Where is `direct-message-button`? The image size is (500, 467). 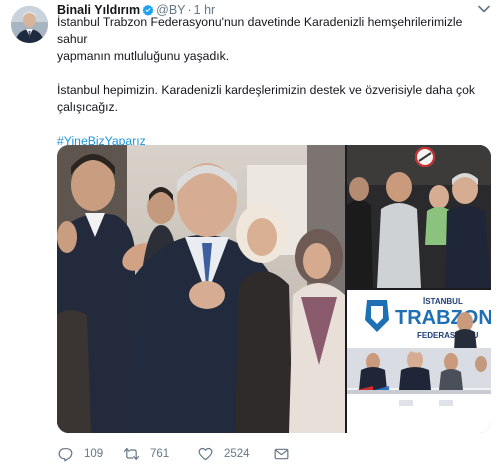 direct-message-button is located at coordinates (286, 454).